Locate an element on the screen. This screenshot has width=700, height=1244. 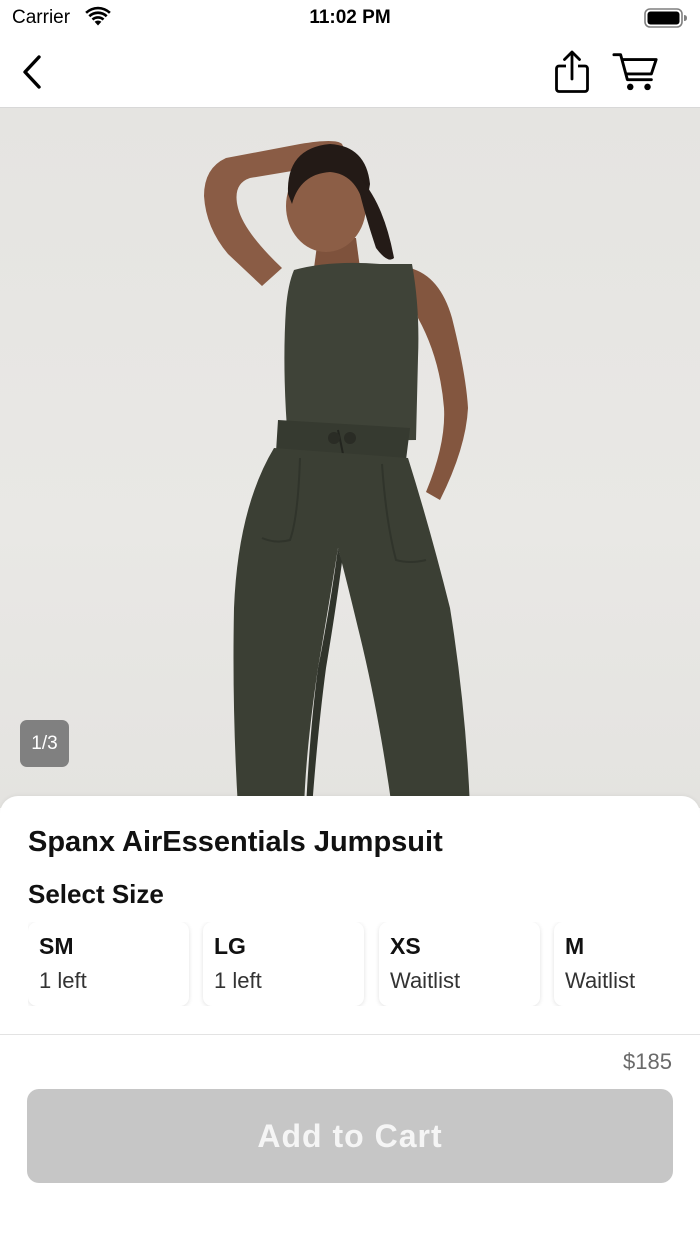
clock: 11:02 PM is located at coordinates (350, 17).